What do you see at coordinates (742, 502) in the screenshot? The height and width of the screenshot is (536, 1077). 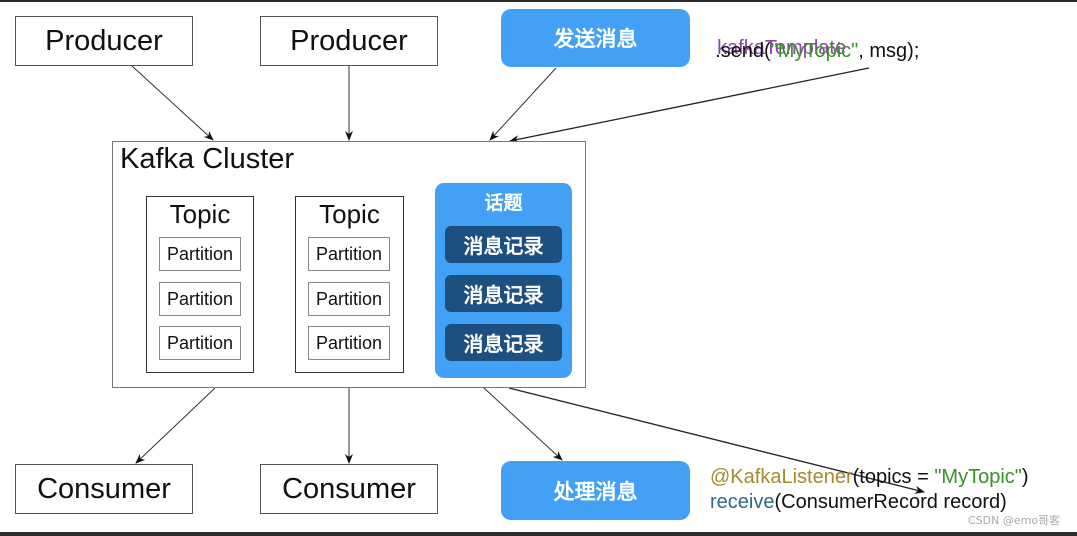 I see `code-receive-method: receive` at bounding box center [742, 502].